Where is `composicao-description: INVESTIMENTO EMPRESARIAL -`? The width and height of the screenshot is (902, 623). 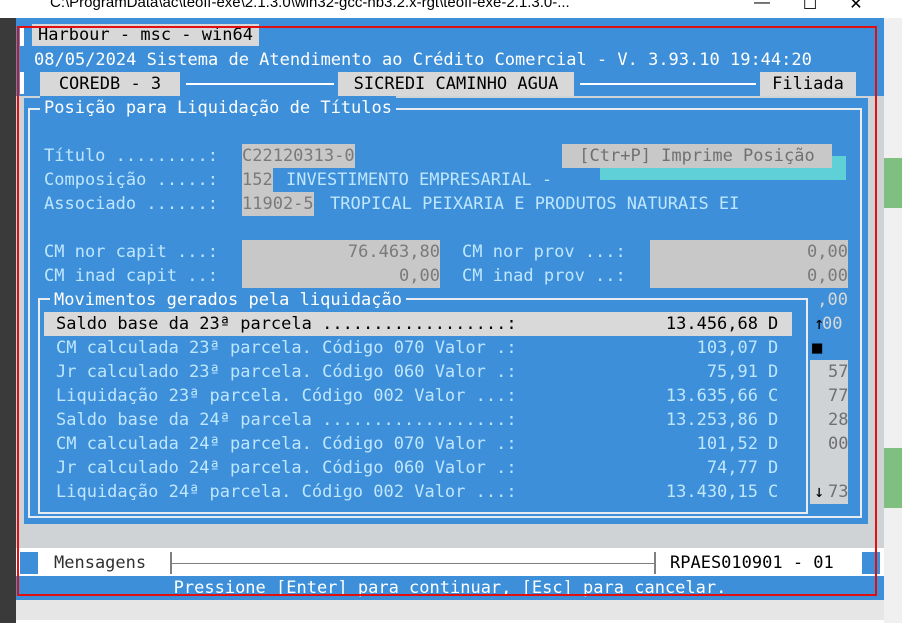
composicao-description: INVESTIMENTO EMPRESARIAL - is located at coordinates (419, 180).